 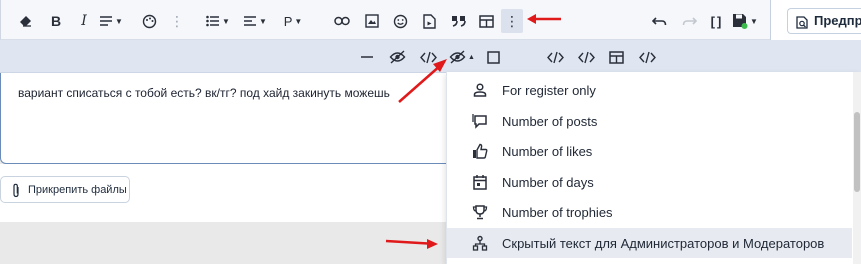 What do you see at coordinates (480, 151) in the screenshot?
I see `like-icon` at bounding box center [480, 151].